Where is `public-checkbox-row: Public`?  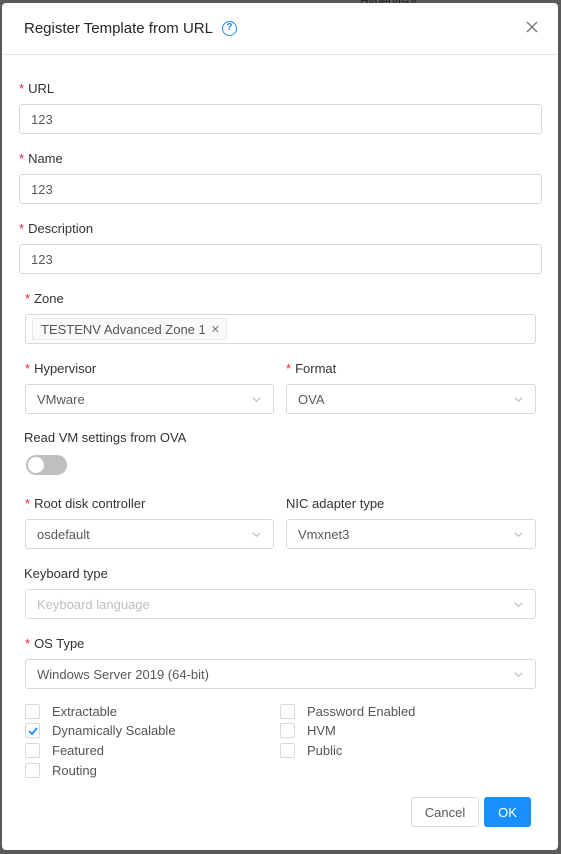 public-checkbox-row: Public is located at coordinates (311, 750).